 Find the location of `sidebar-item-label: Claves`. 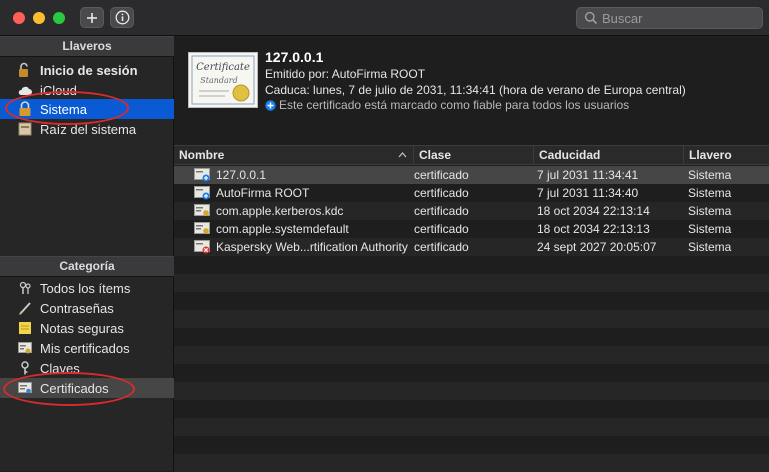

sidebar-item-label: Claves is located at coordinates (60, 368).